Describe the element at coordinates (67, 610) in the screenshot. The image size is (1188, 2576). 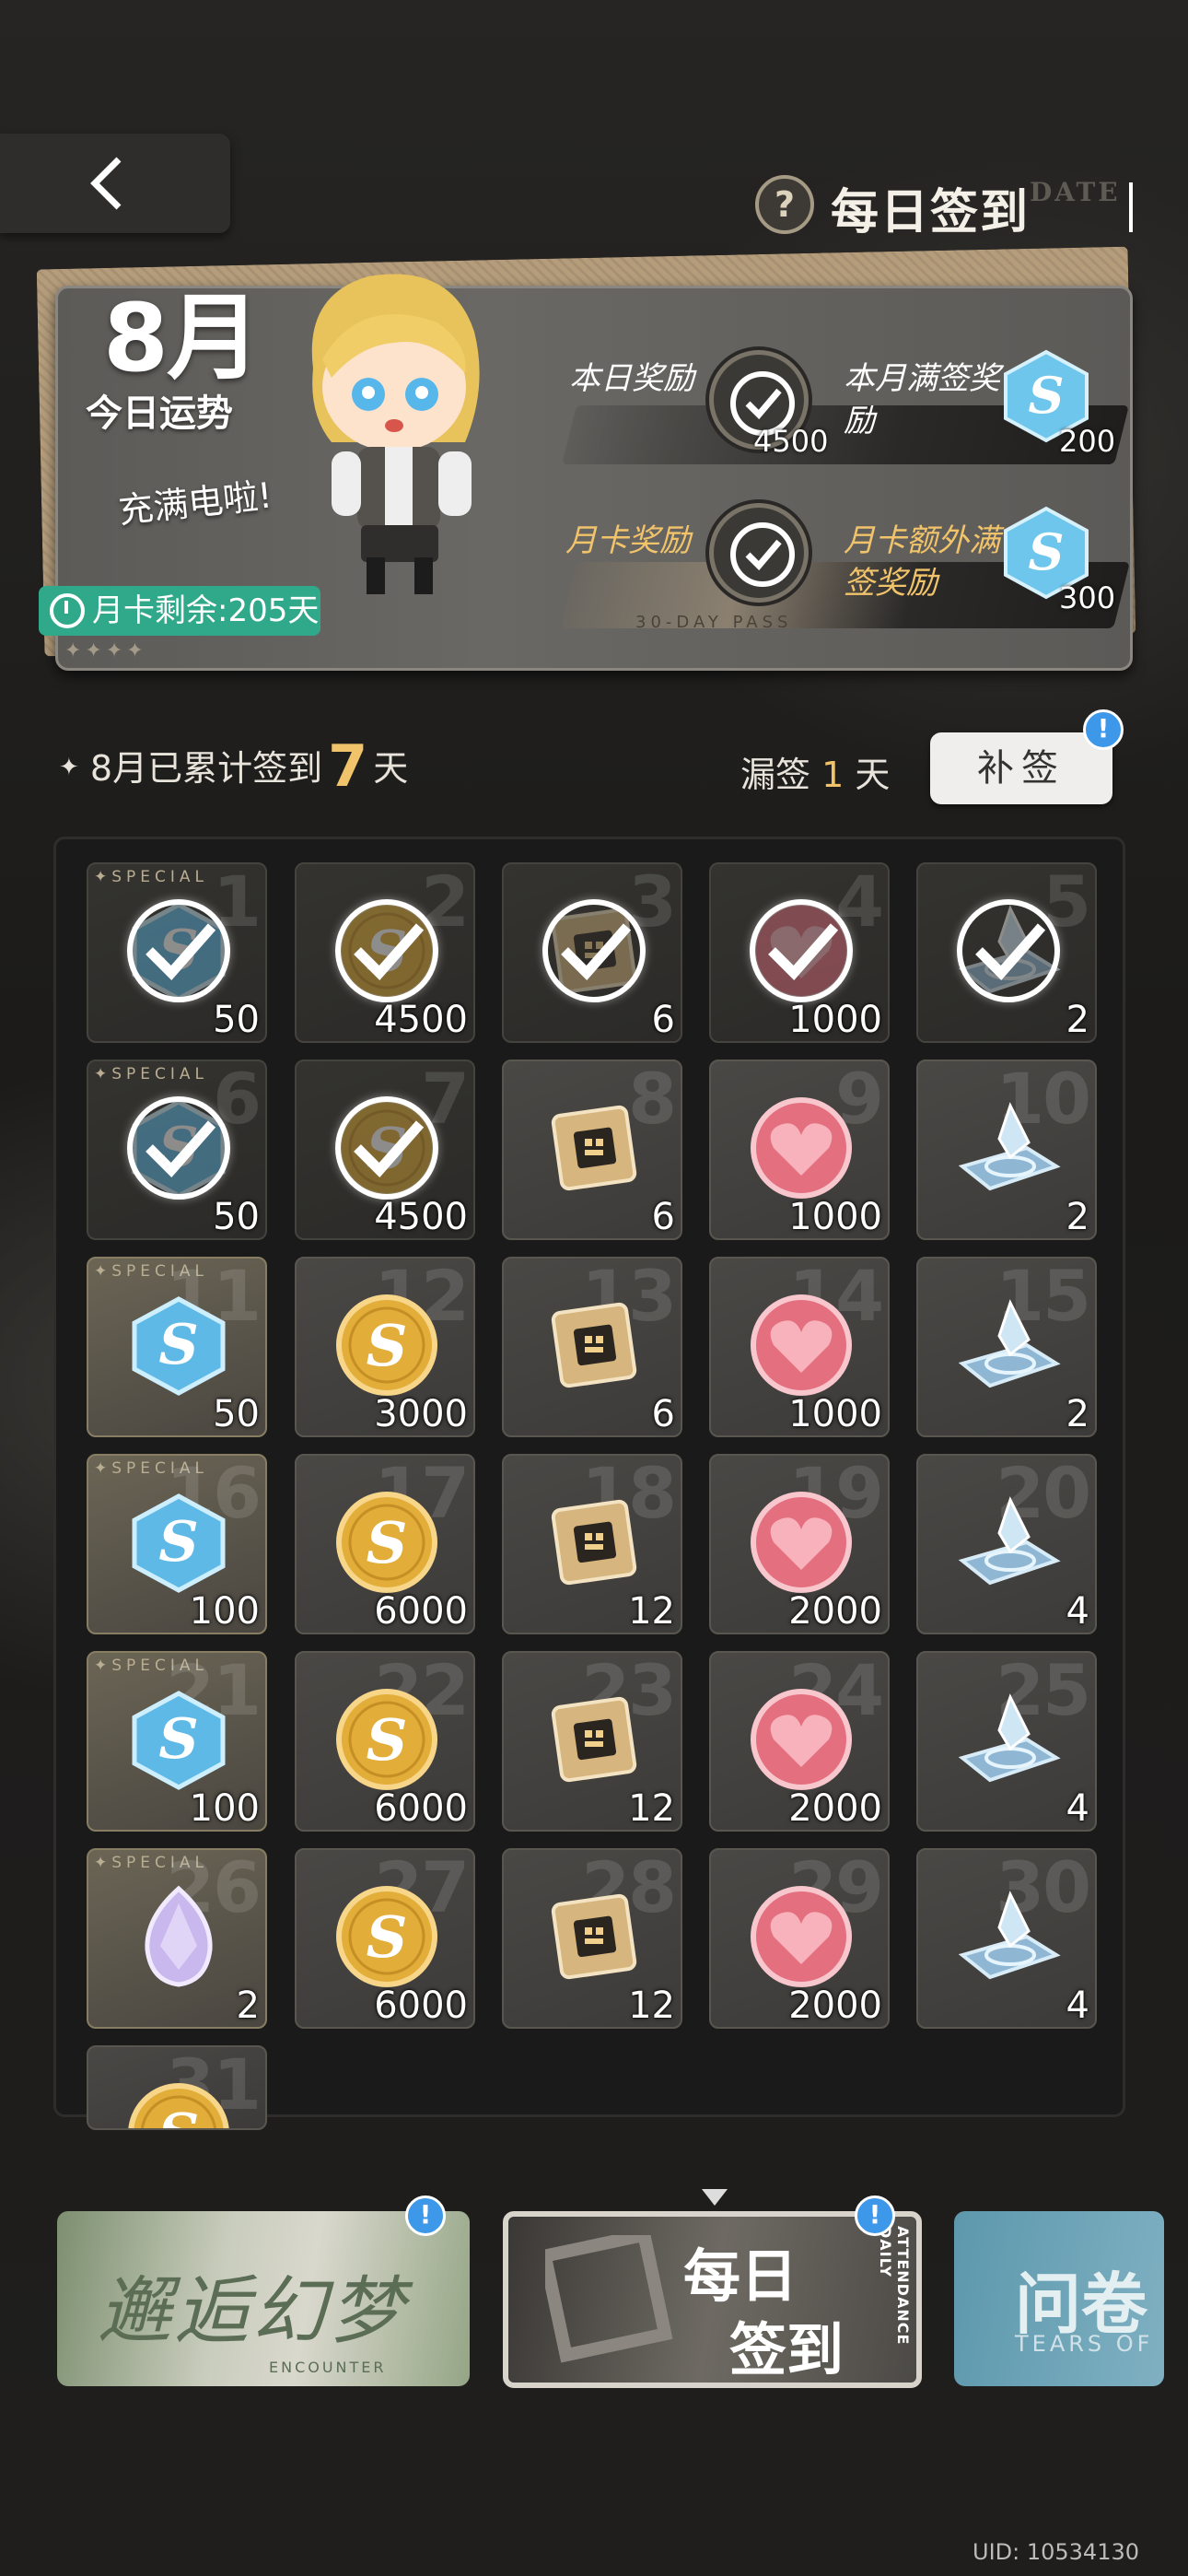
I see `clock-icon` at that location.